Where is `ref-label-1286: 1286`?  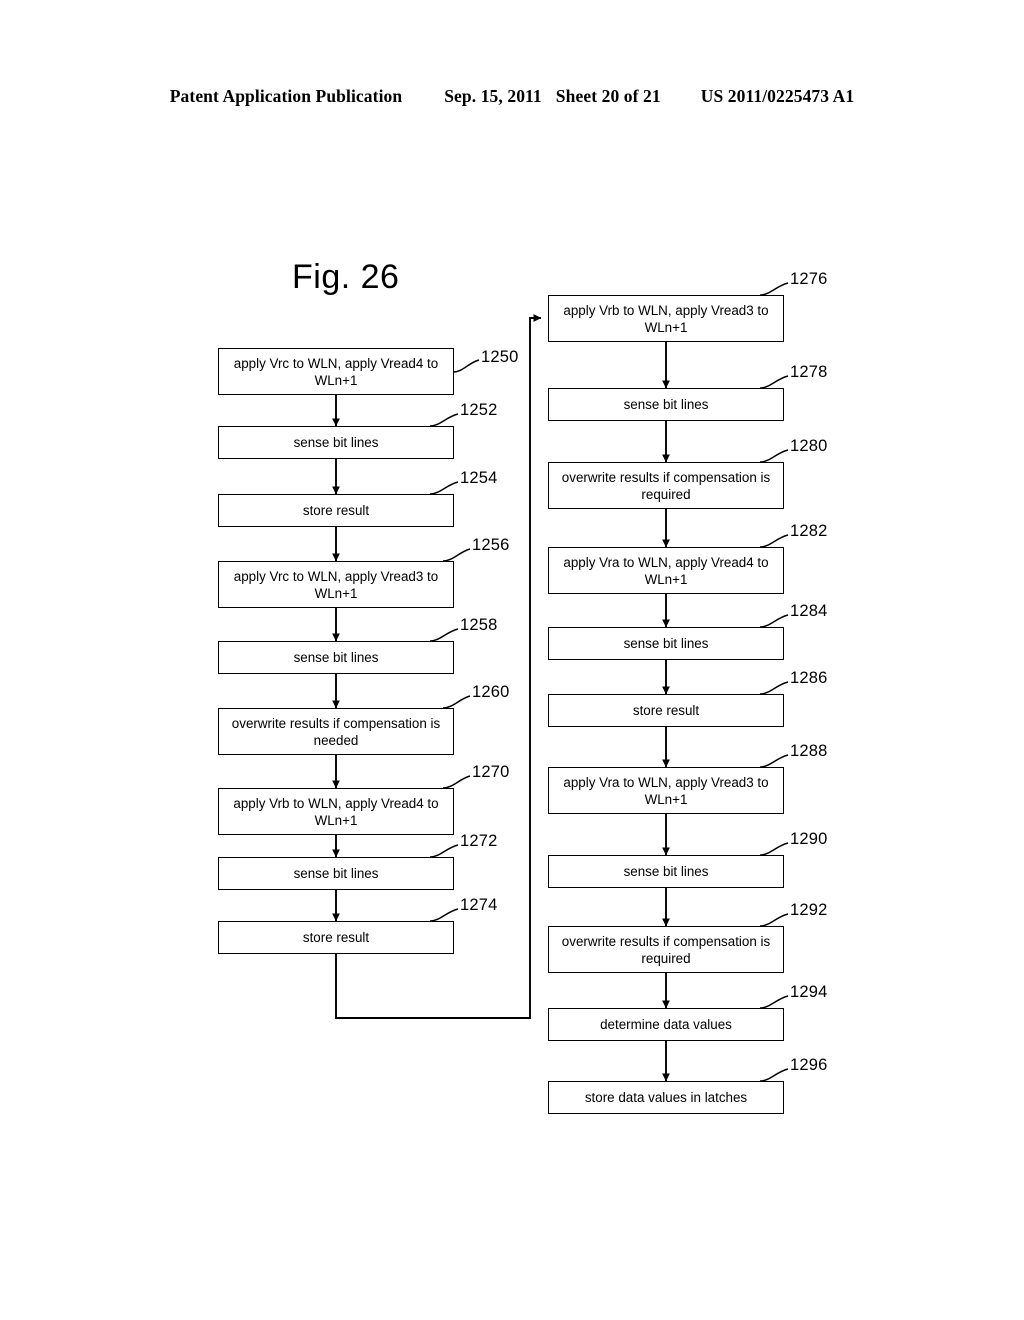 ref-label-1286: 1286 is located at coordinates (809, 678).